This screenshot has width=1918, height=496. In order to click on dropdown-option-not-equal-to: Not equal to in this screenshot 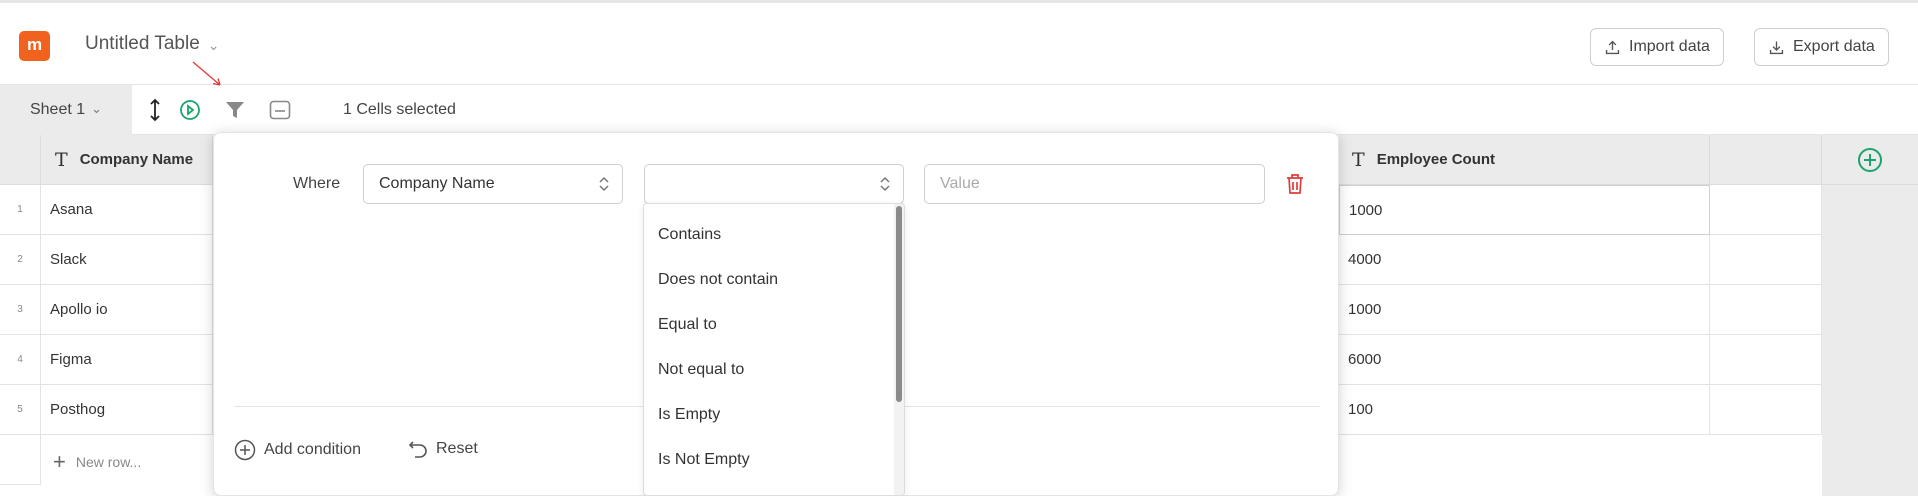, I will do `click(774, 369)`.